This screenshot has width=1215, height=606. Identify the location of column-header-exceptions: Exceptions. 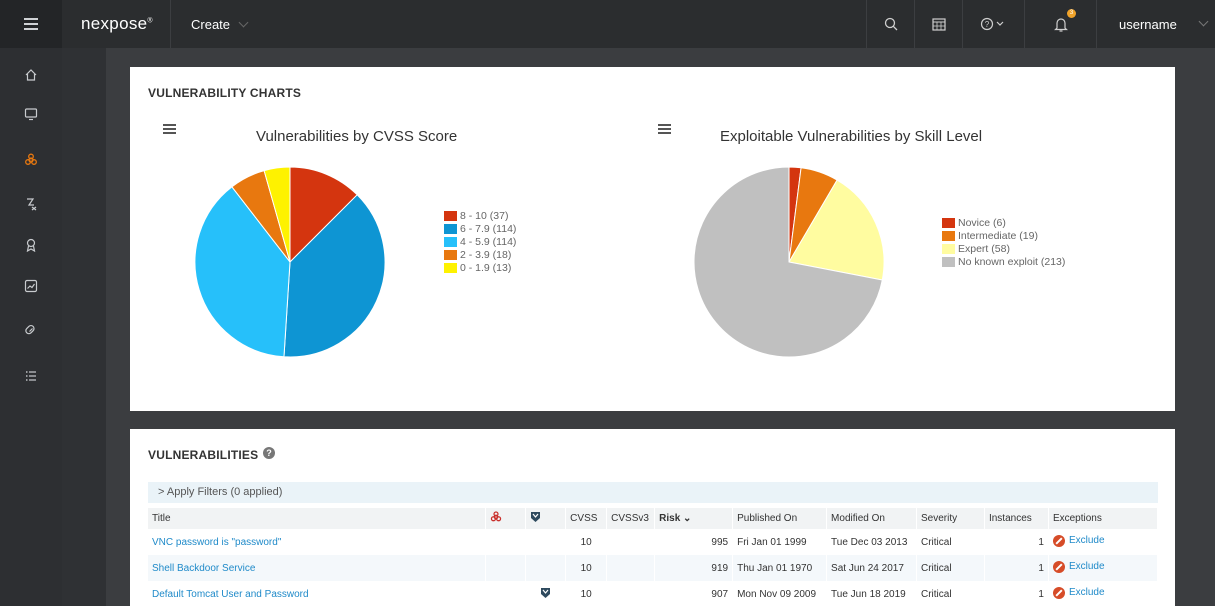
(1103, 518).